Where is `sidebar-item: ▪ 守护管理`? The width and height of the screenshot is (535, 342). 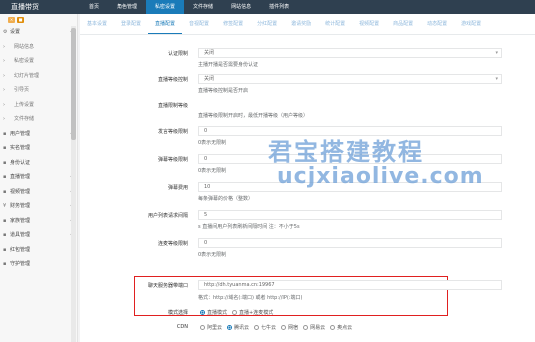
sidebar-item: ▪ 守护管理 is located at coordinates (38, 264).